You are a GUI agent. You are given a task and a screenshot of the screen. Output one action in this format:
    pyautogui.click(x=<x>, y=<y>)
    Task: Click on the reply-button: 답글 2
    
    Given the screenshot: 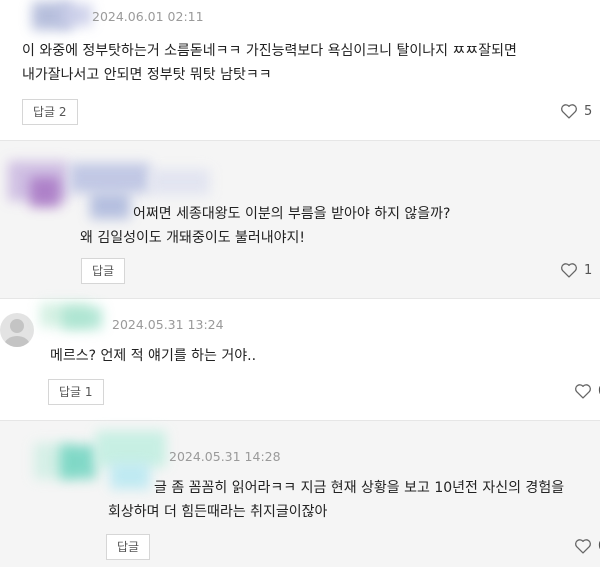 What is the action you would take?
    pyautogui.click(x=50, y=112)
    